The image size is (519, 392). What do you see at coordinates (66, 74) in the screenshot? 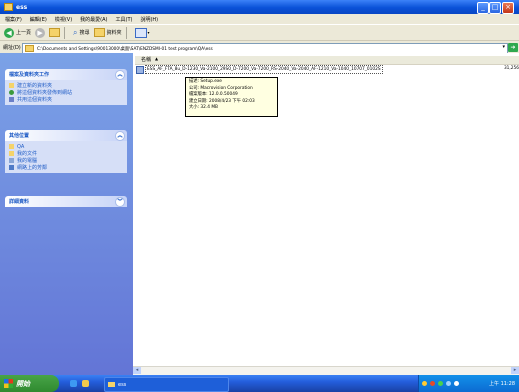
I see `panel-file-tasks-header: 檔案及資料夾工作 ︽` at bounding box center [66, 74].